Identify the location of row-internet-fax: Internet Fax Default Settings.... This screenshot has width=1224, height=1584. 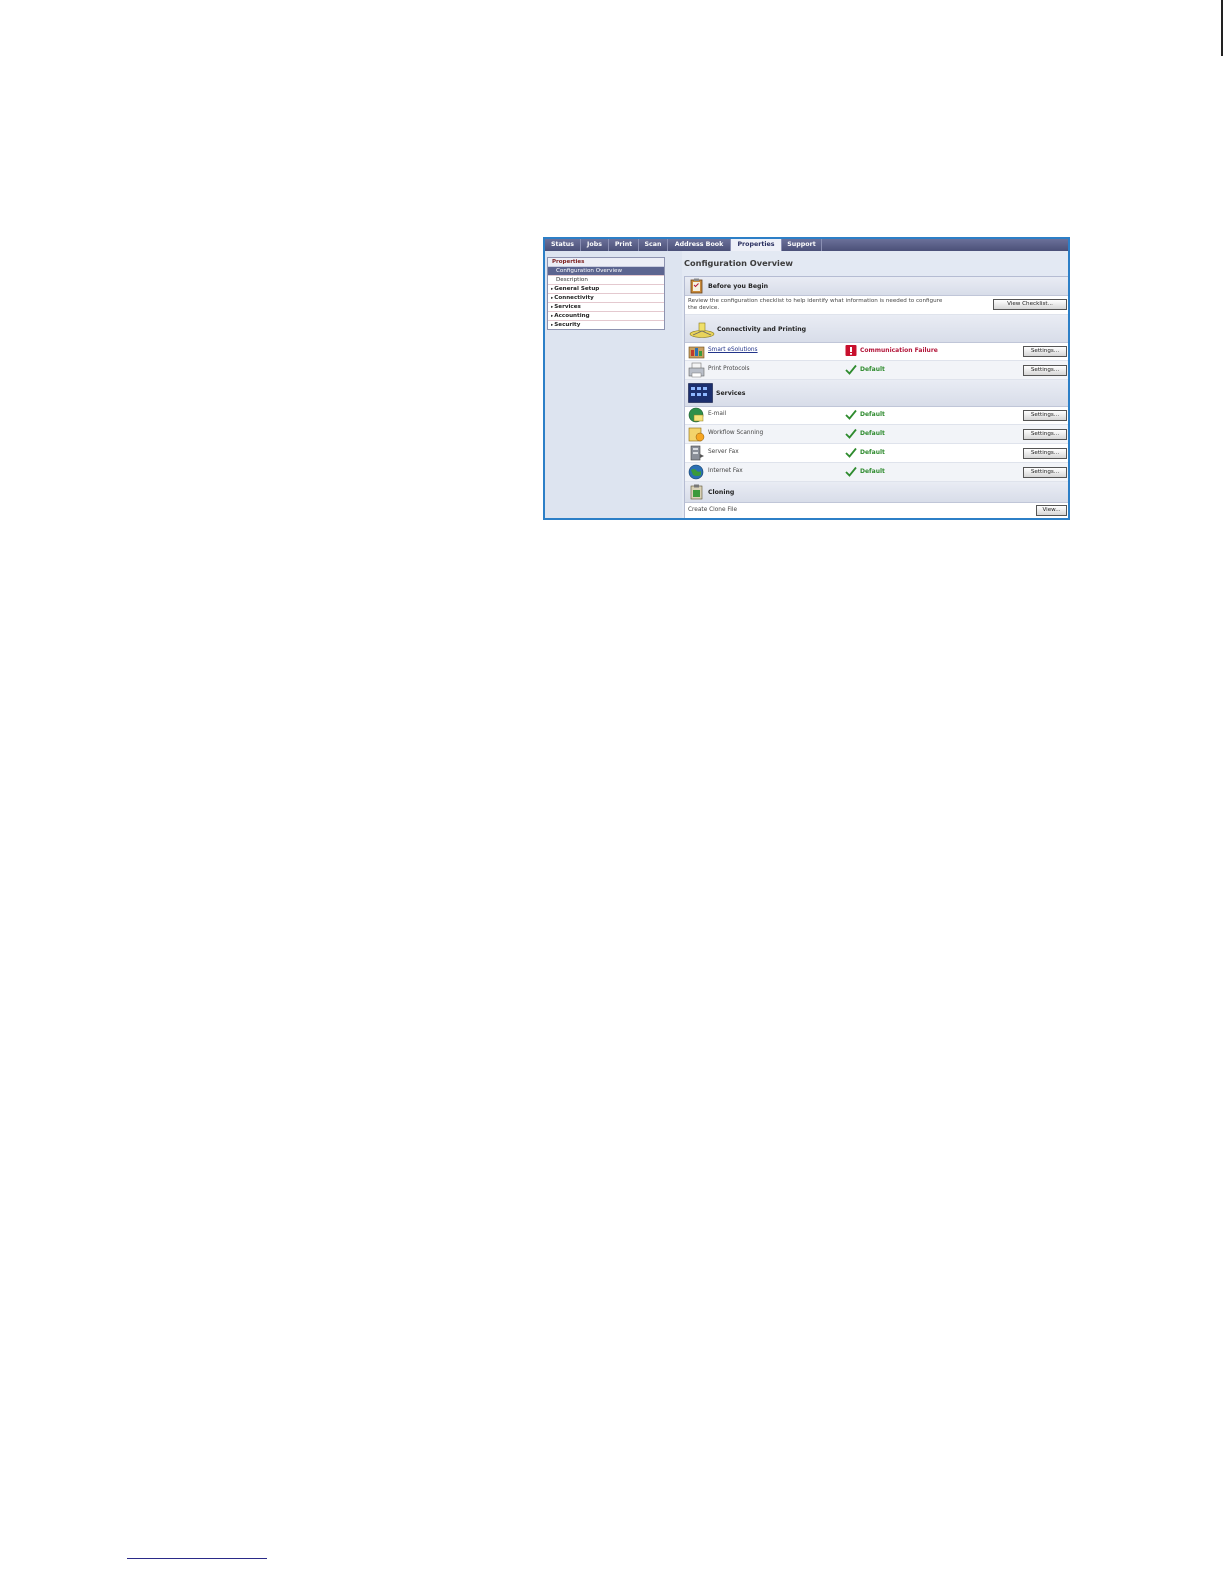
(876, 472).